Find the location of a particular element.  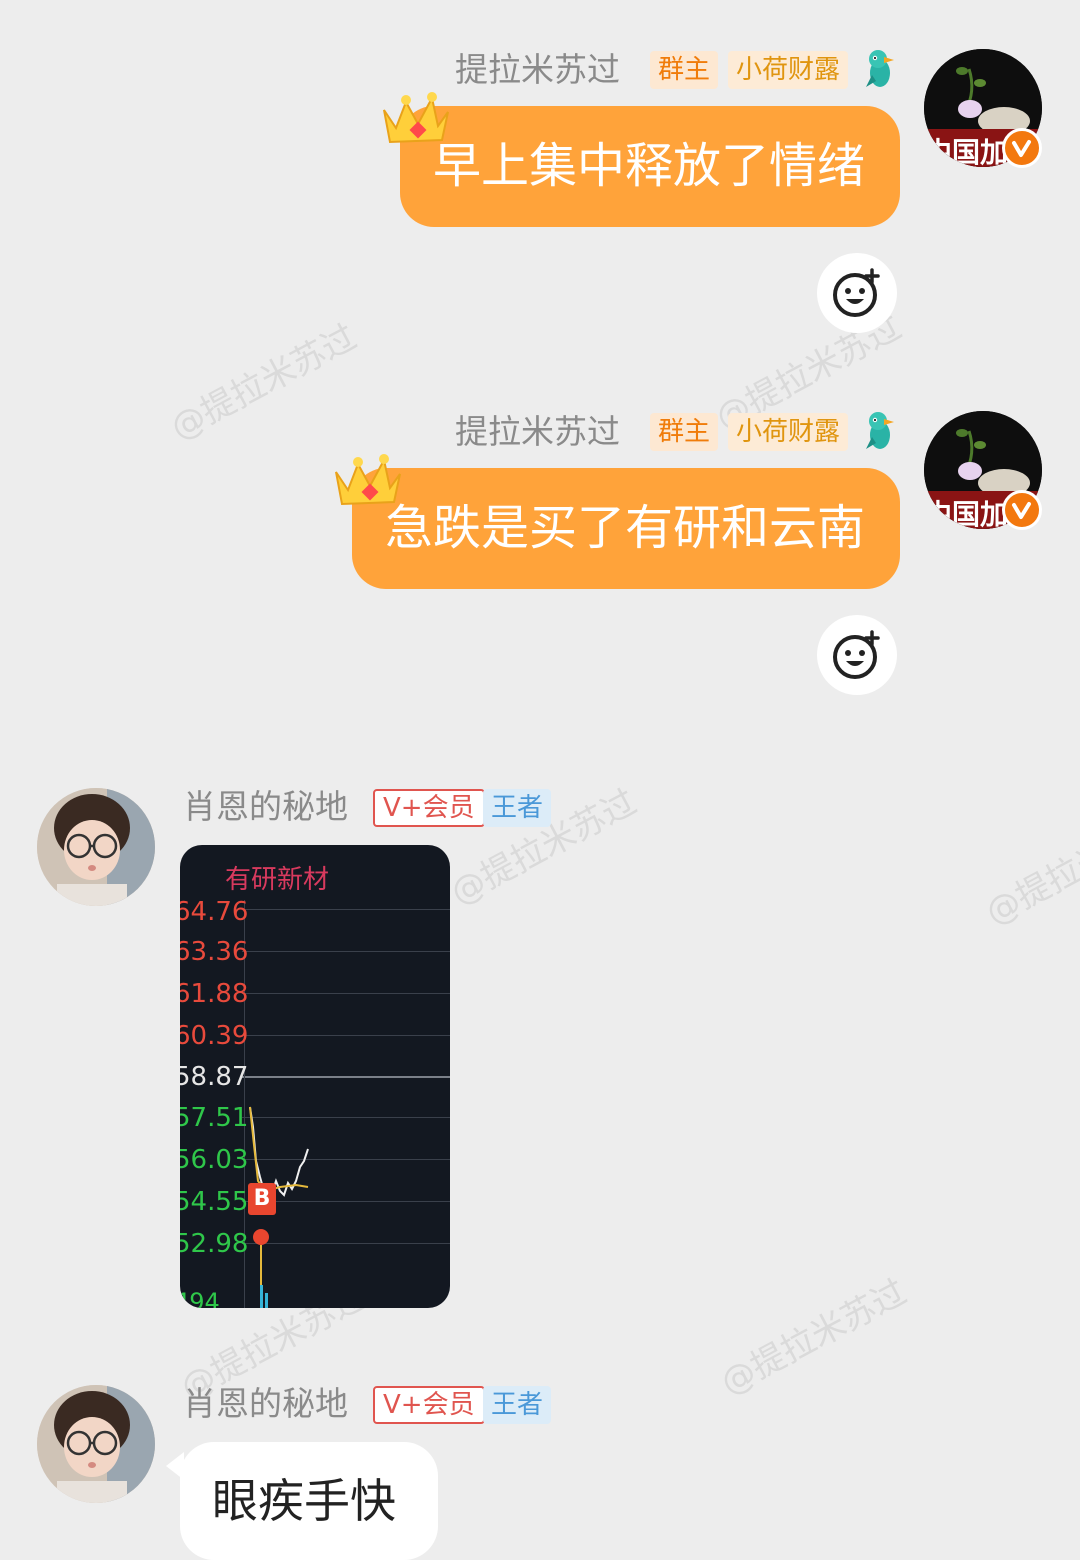

message-text: 早上集中释放了情绪 is located at coordinates (649, 166).